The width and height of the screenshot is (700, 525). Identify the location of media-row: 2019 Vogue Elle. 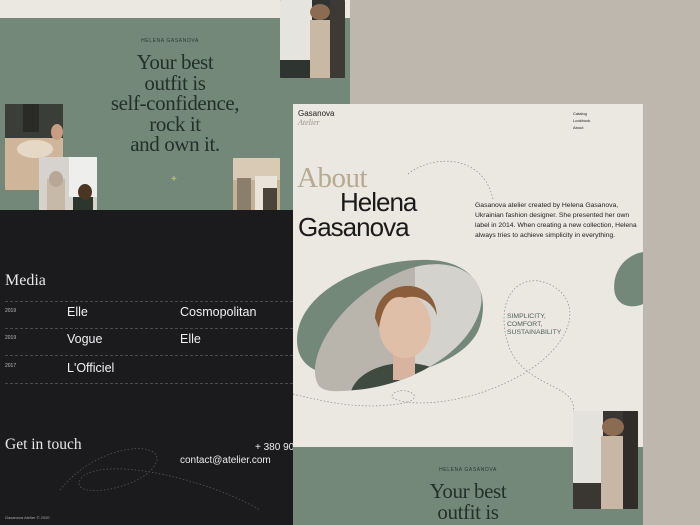
(150, 342).